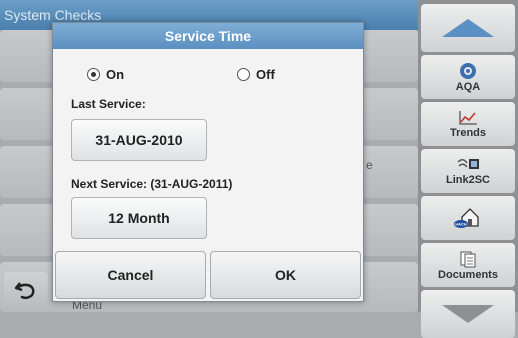 The width and height of the screenshot is (518, 338). What do you see at coordinates (208, 275) in the screenshot?
I see `dialog-footer: Cancel OK` at bounding box center [208, 275].